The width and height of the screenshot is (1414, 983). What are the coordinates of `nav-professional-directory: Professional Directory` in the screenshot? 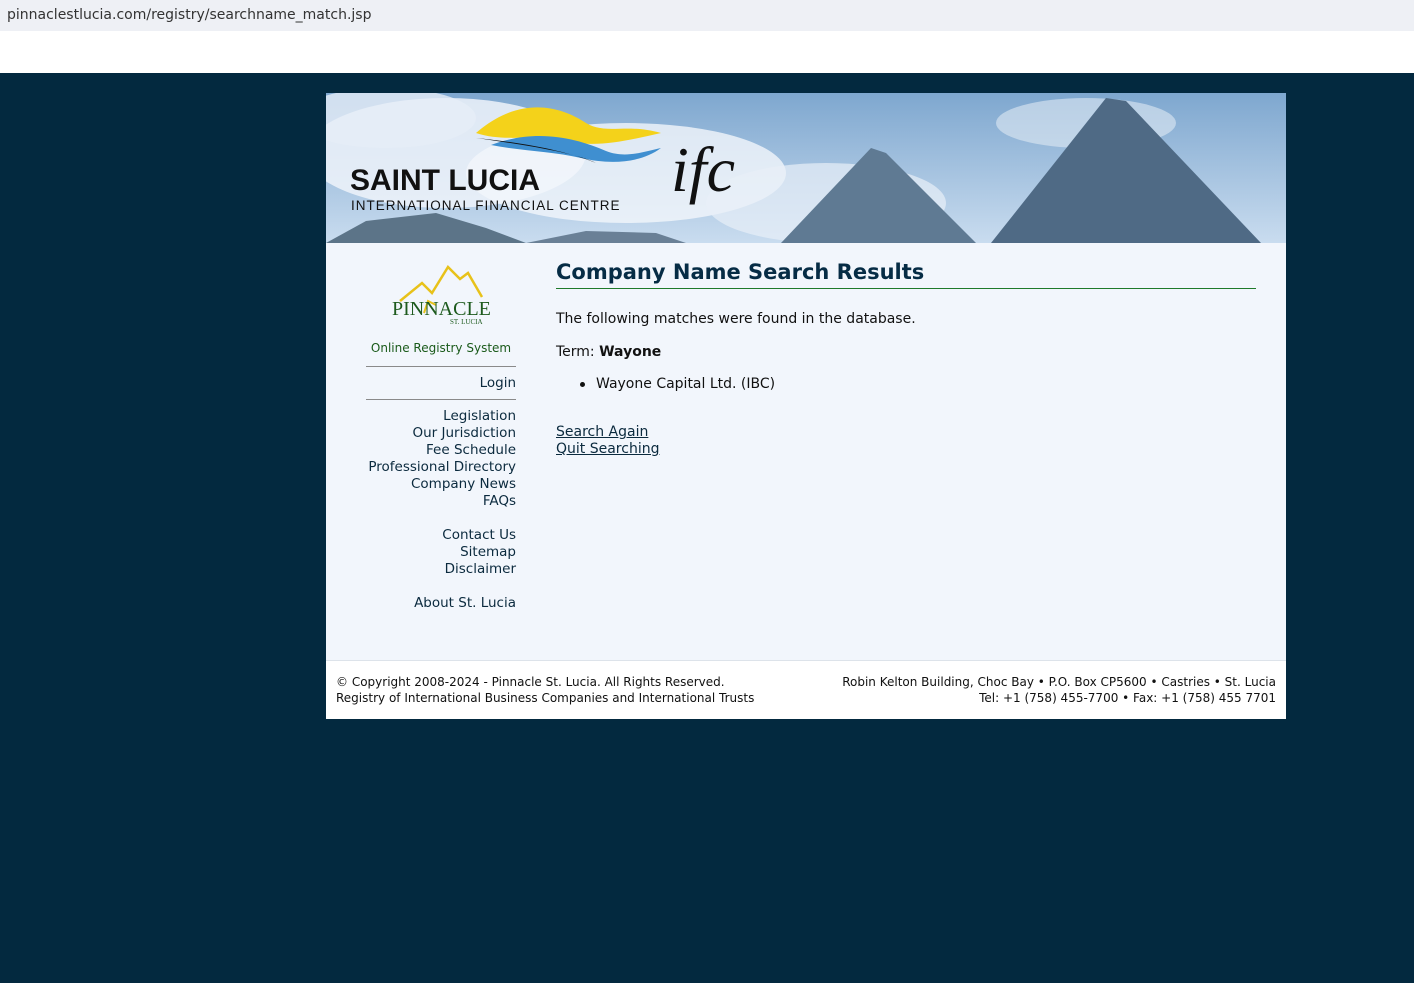 It's located at (441, 467).